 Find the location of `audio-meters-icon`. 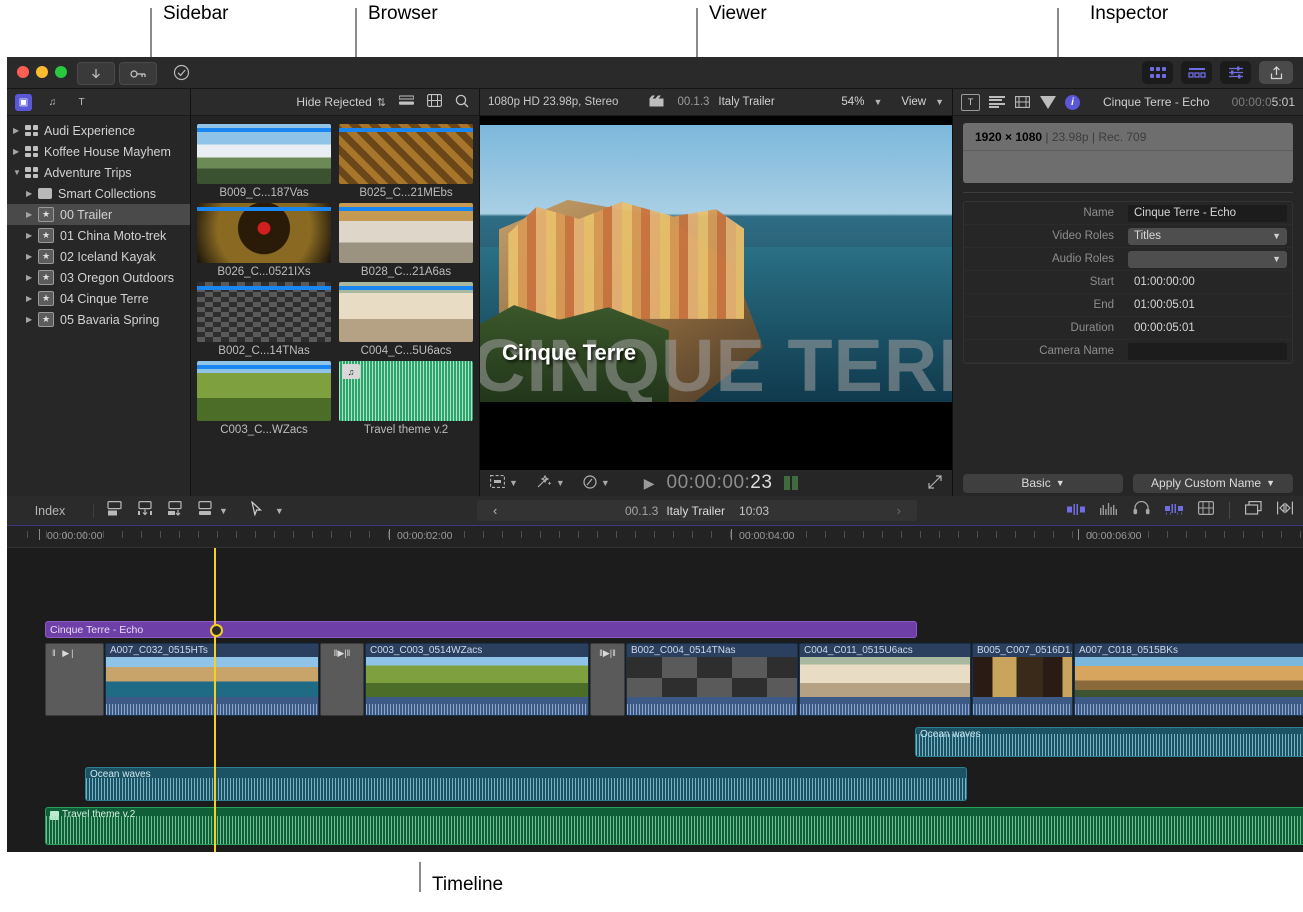

audio-meters-icon is located at coordinates (1109, 511).